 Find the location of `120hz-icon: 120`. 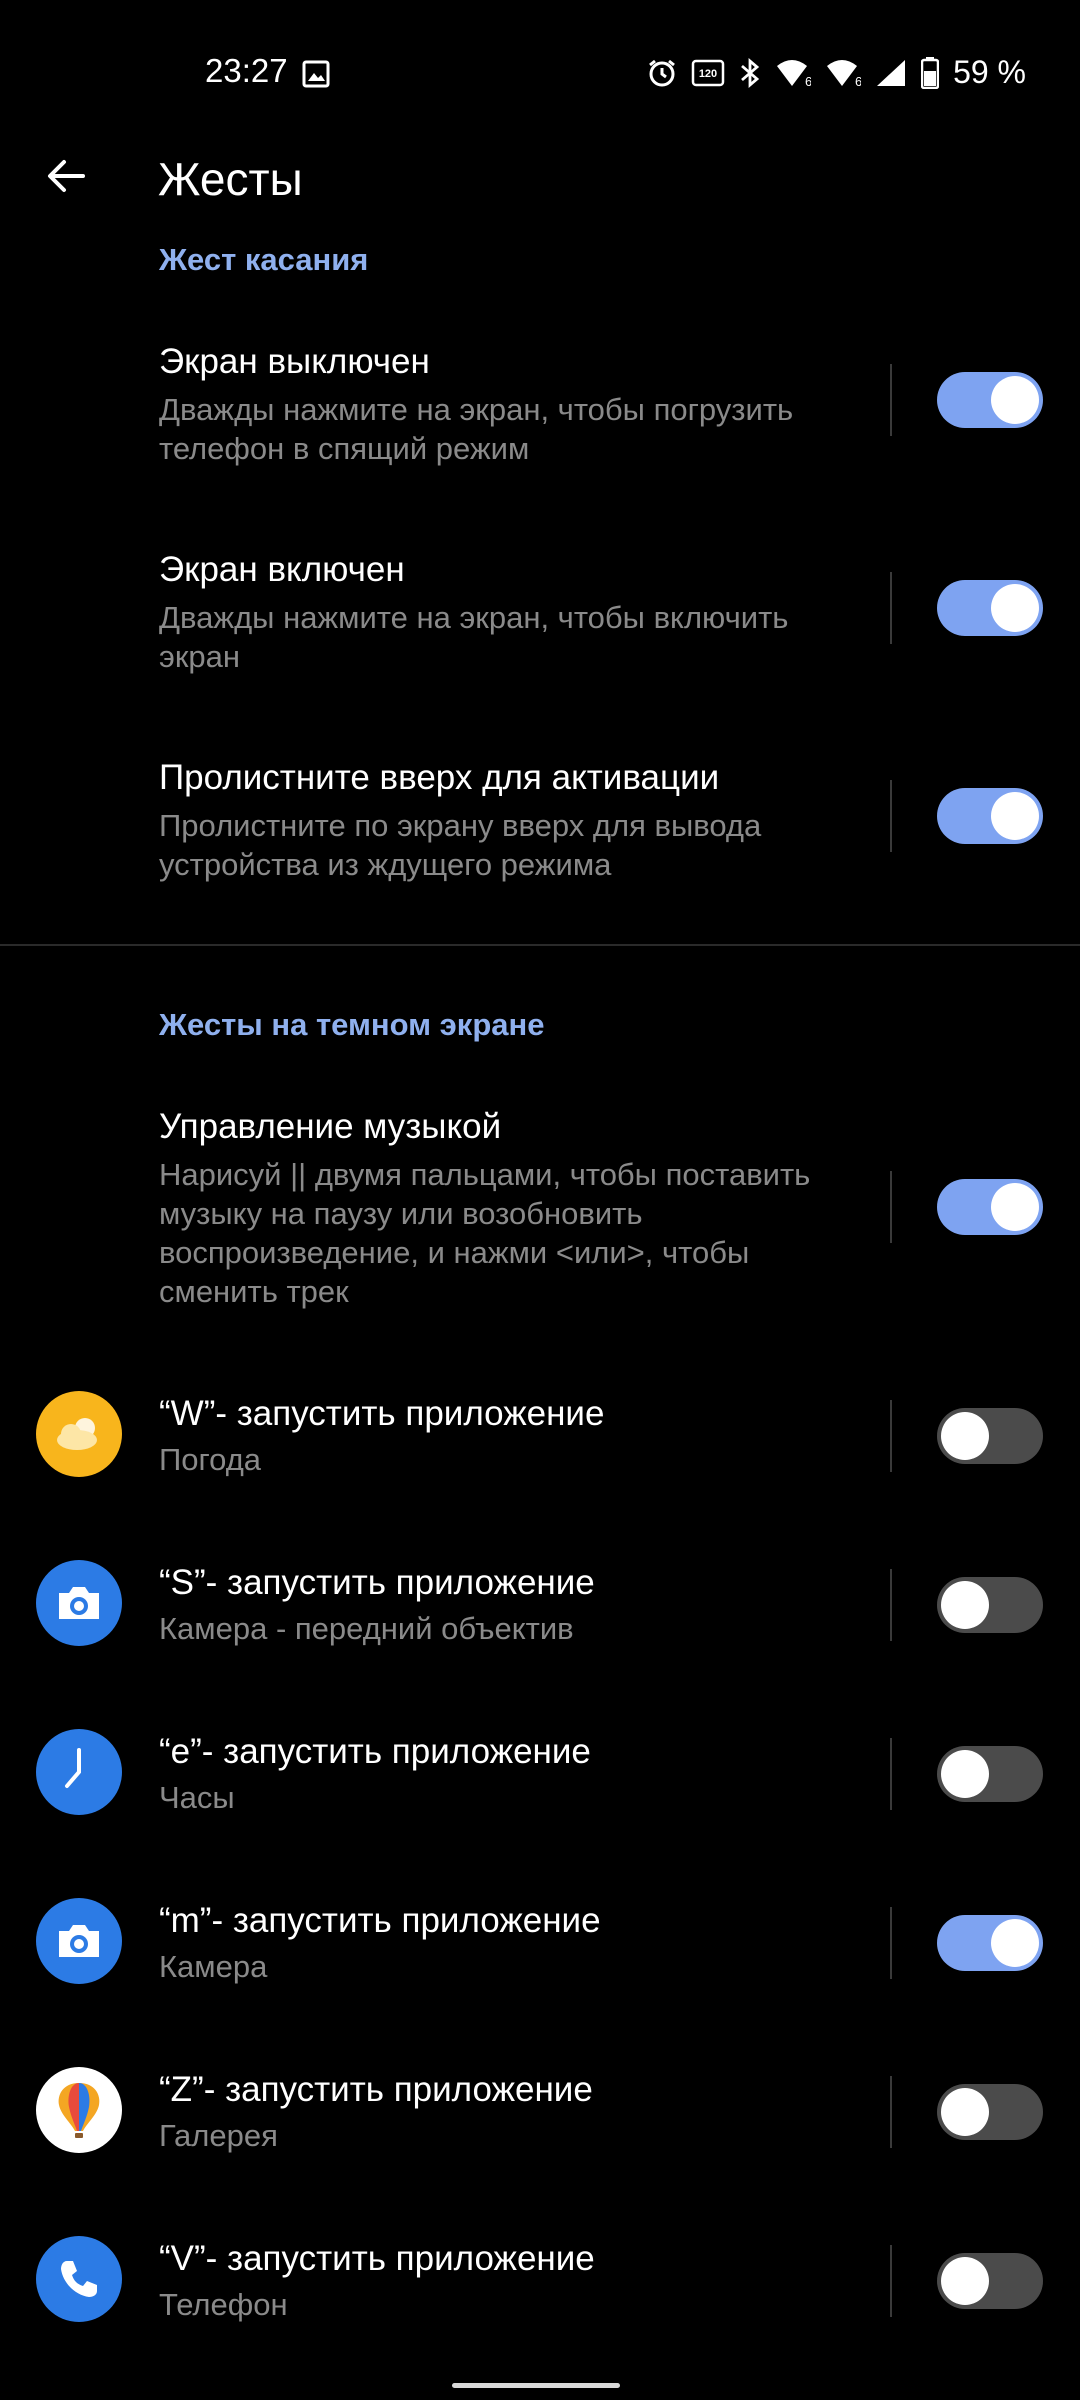

120hz-icon: 120 is located at coordinates (708, 73).